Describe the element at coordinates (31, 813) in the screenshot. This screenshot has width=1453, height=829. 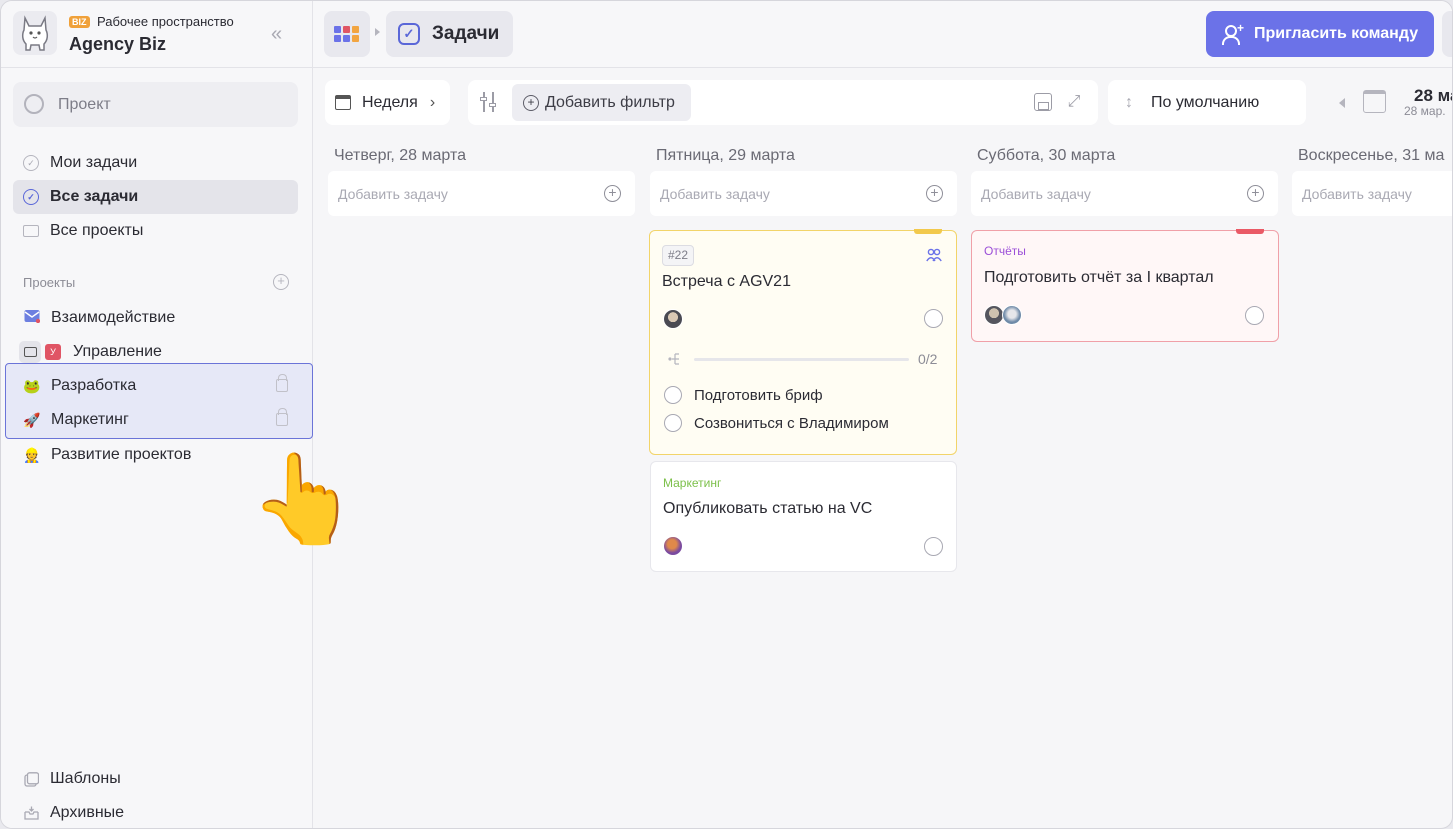
I see `archive-icon` at that location.